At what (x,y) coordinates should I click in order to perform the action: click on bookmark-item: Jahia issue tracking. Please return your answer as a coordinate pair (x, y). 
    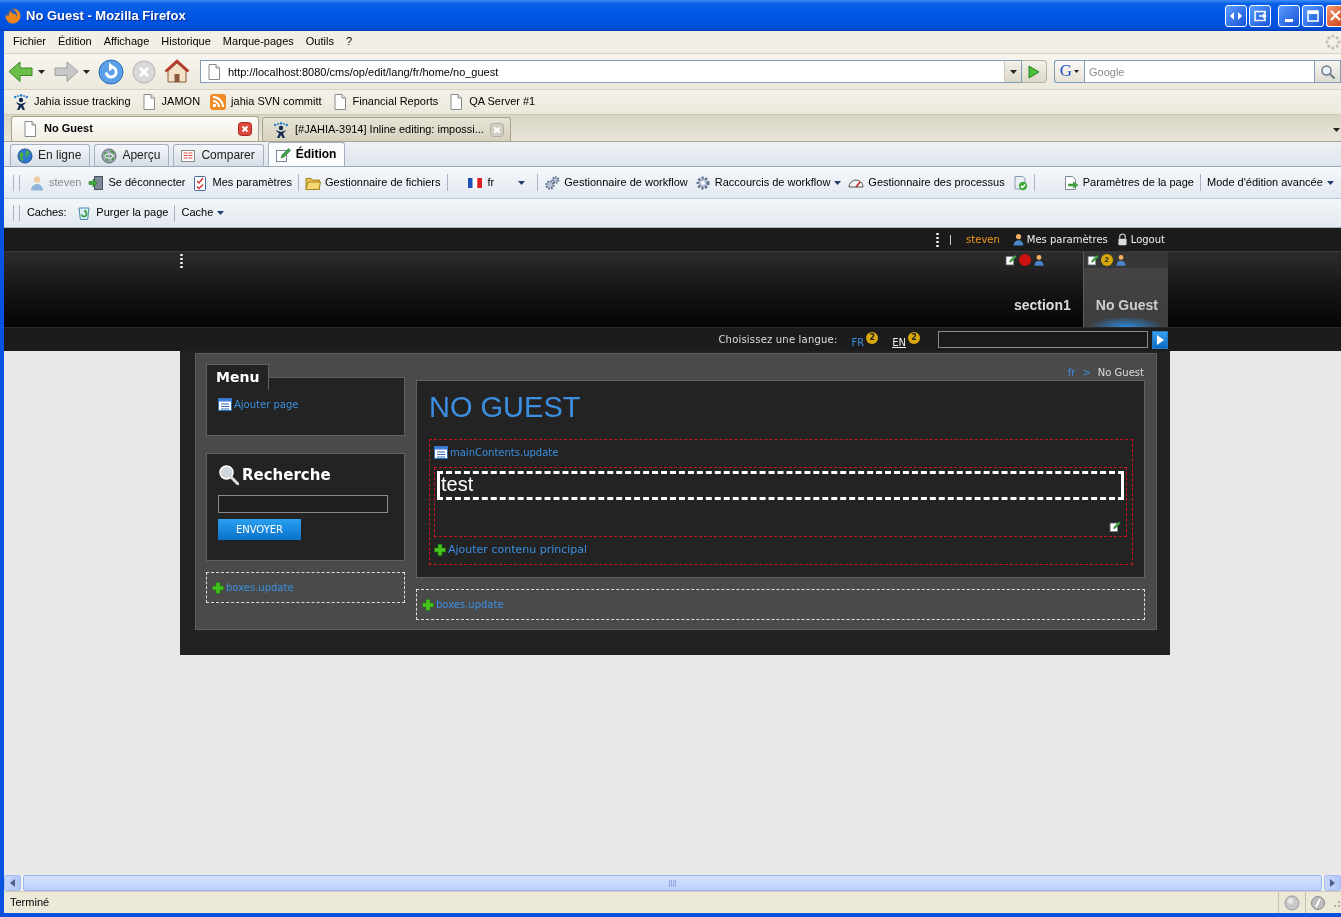
    Looking at the image, I should click on (72, 102).